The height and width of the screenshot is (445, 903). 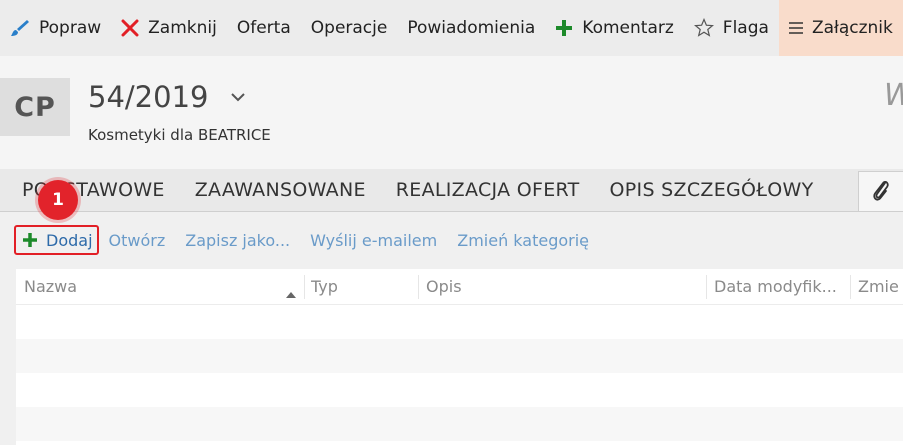 I want to click on toolbar-operacje-button: Operacje, so click(x=349, y=28).